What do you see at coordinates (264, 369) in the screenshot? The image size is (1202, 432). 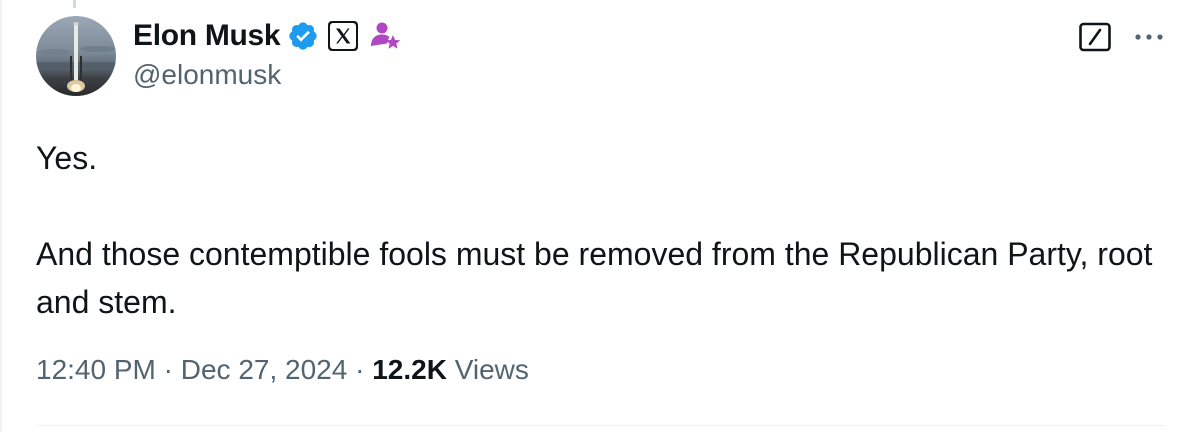 I see `tweet-date: Dec 27, 2024` at bounding box center [264, 369].